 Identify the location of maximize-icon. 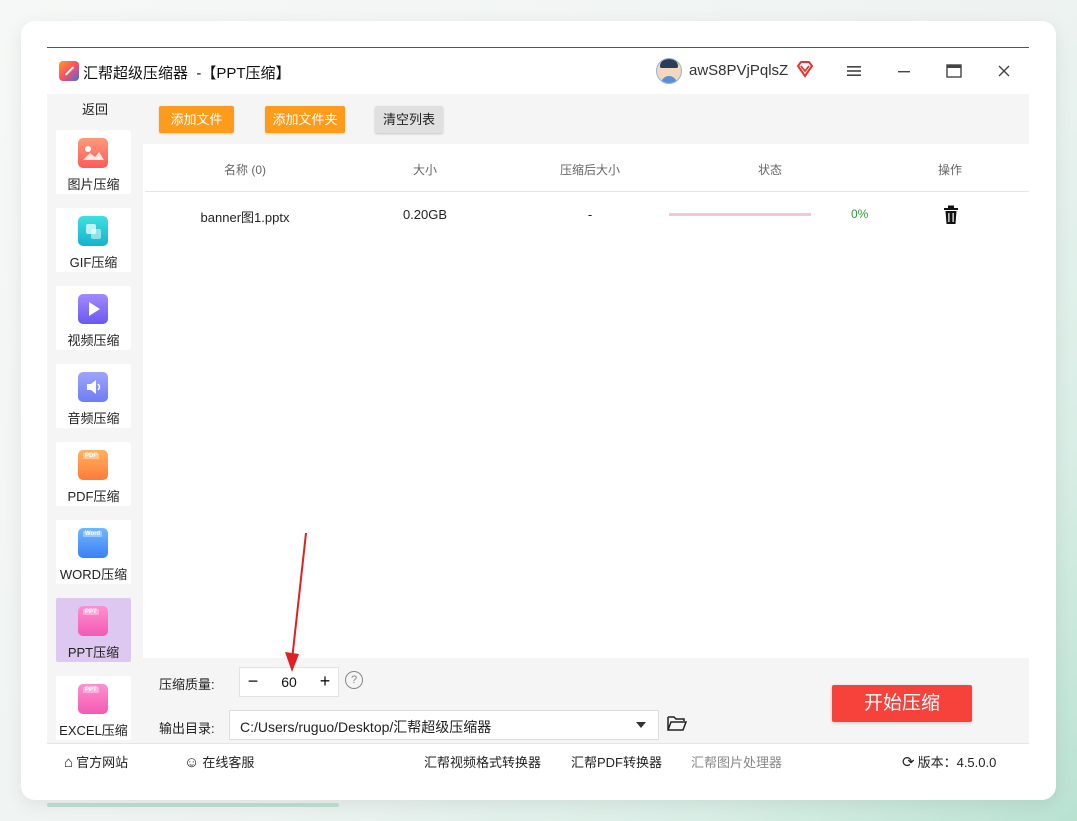
(954, 71).